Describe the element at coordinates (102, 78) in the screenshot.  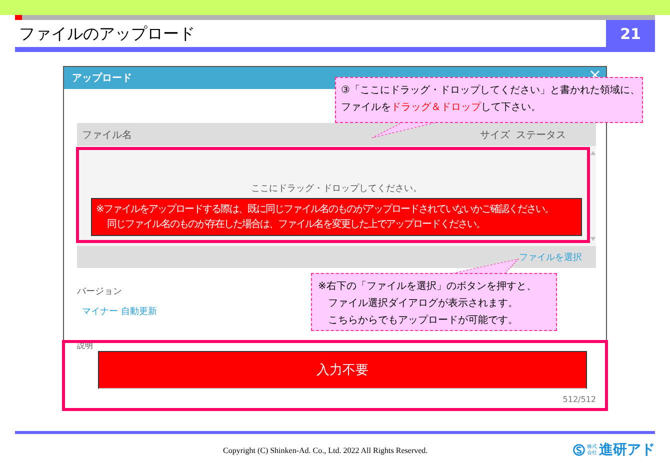
I see `dialog-title: アップロード` at that location.